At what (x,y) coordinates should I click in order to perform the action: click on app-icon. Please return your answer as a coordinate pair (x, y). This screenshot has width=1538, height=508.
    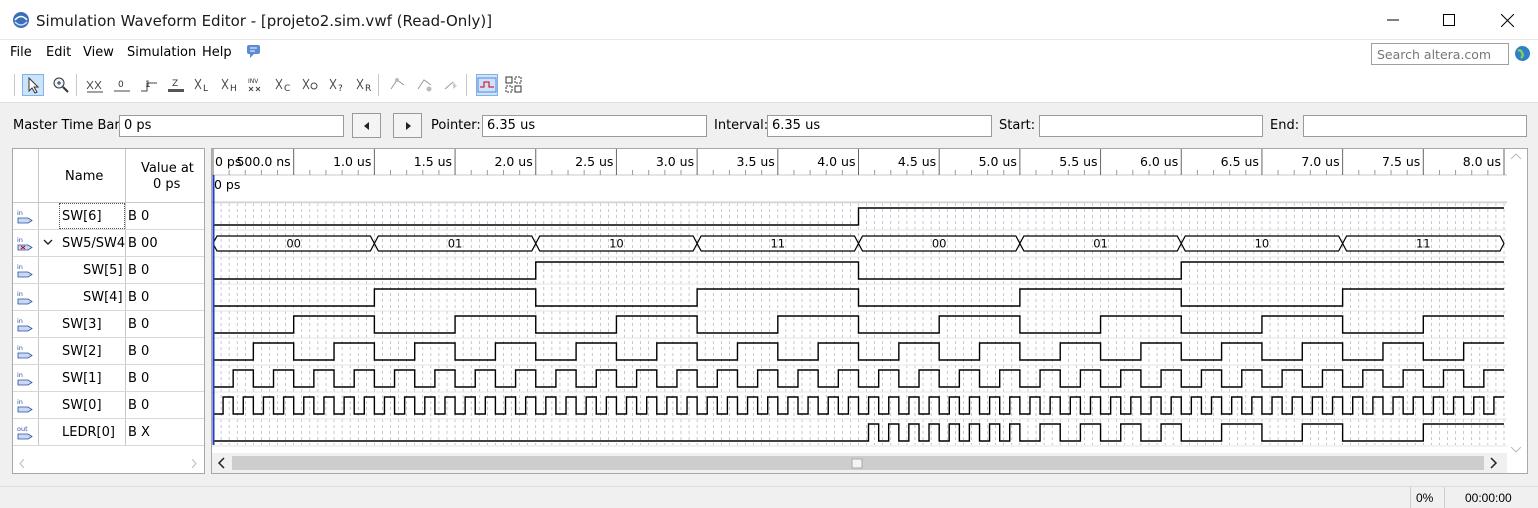
    Looking at the image, I should click on (21, 20).